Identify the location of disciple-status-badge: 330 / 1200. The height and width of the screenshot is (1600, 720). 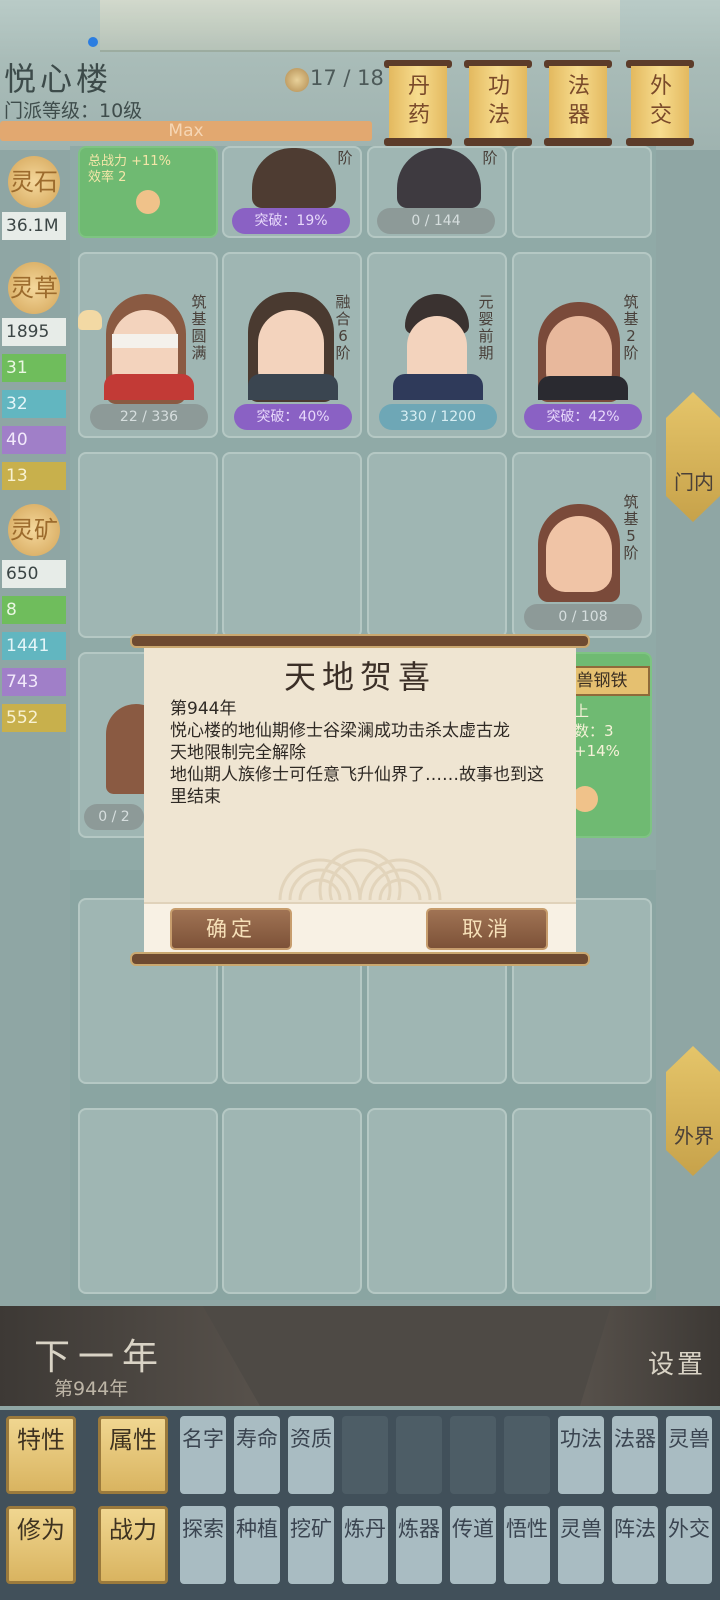
(438, 417).